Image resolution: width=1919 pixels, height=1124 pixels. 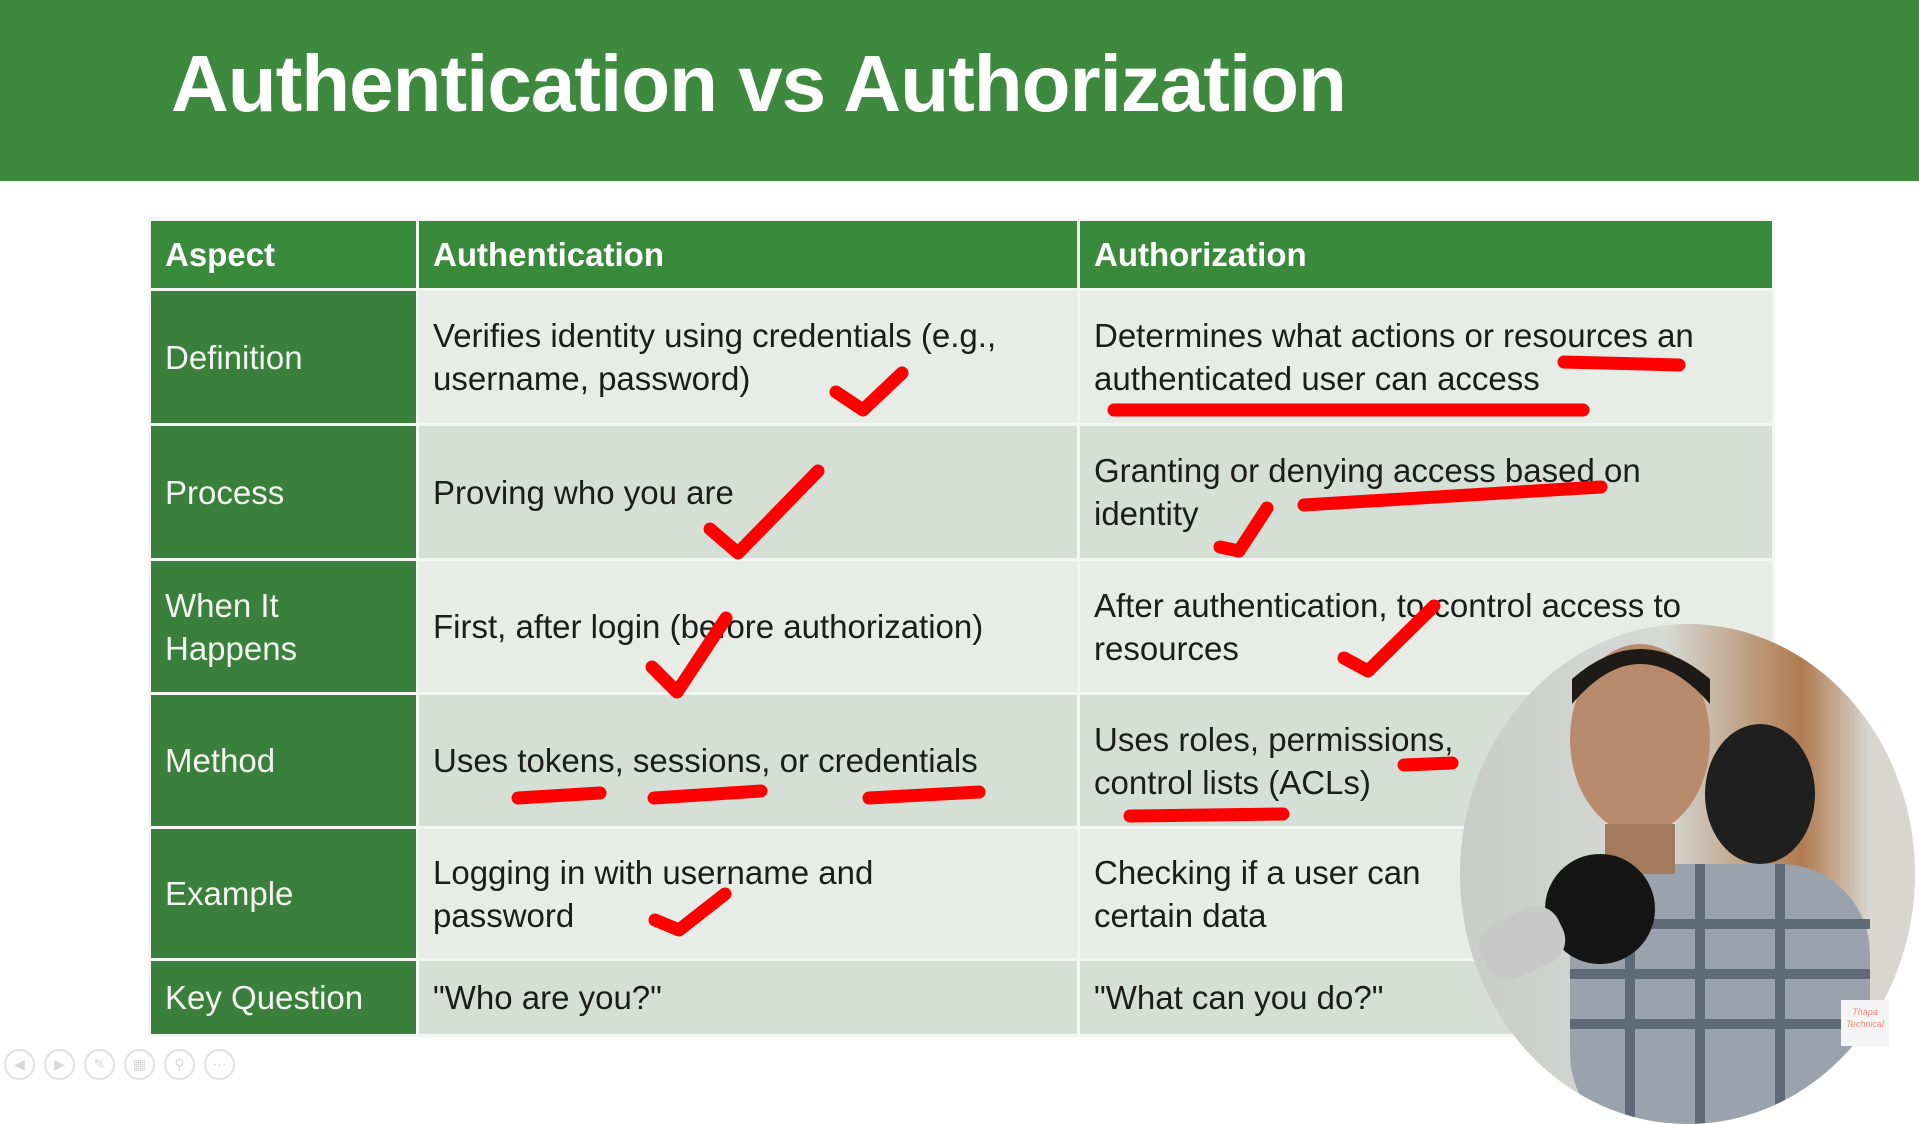 I want to click on header-authorization: Authorization, so click(x=1426, y=254).